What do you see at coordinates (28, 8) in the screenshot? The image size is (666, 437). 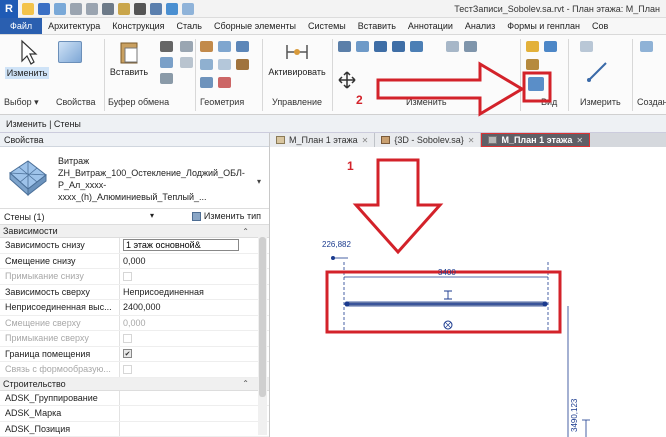 I see `open-icon` at bounding box center [28, 8].